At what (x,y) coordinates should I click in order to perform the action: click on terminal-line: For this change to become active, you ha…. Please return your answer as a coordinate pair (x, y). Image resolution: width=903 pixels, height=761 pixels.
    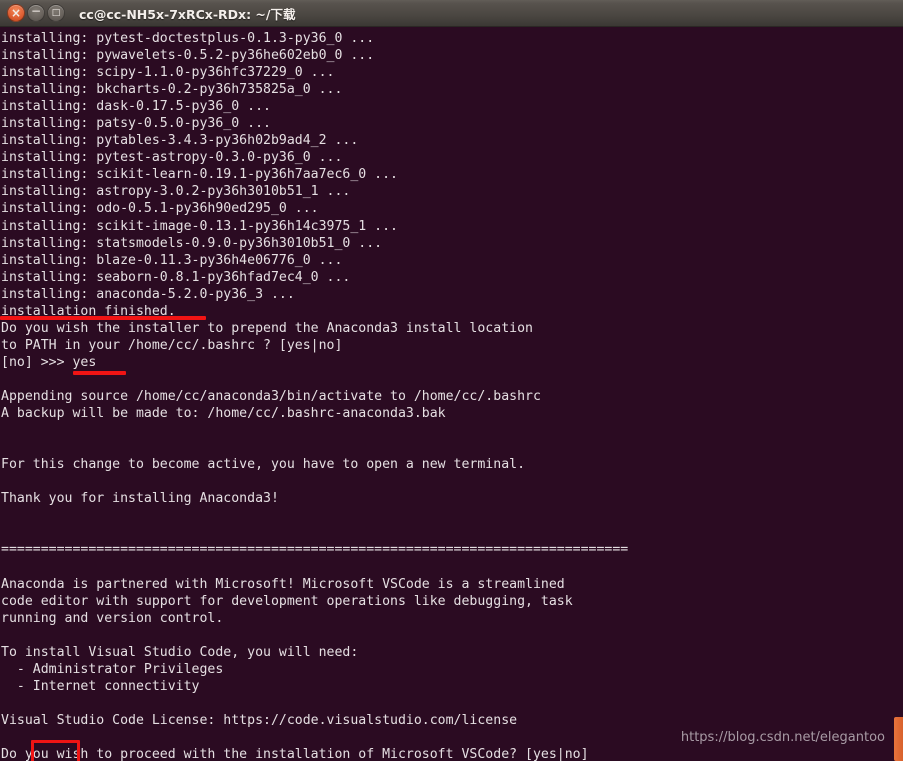
    Looking at the image, I should click on (263, 465).